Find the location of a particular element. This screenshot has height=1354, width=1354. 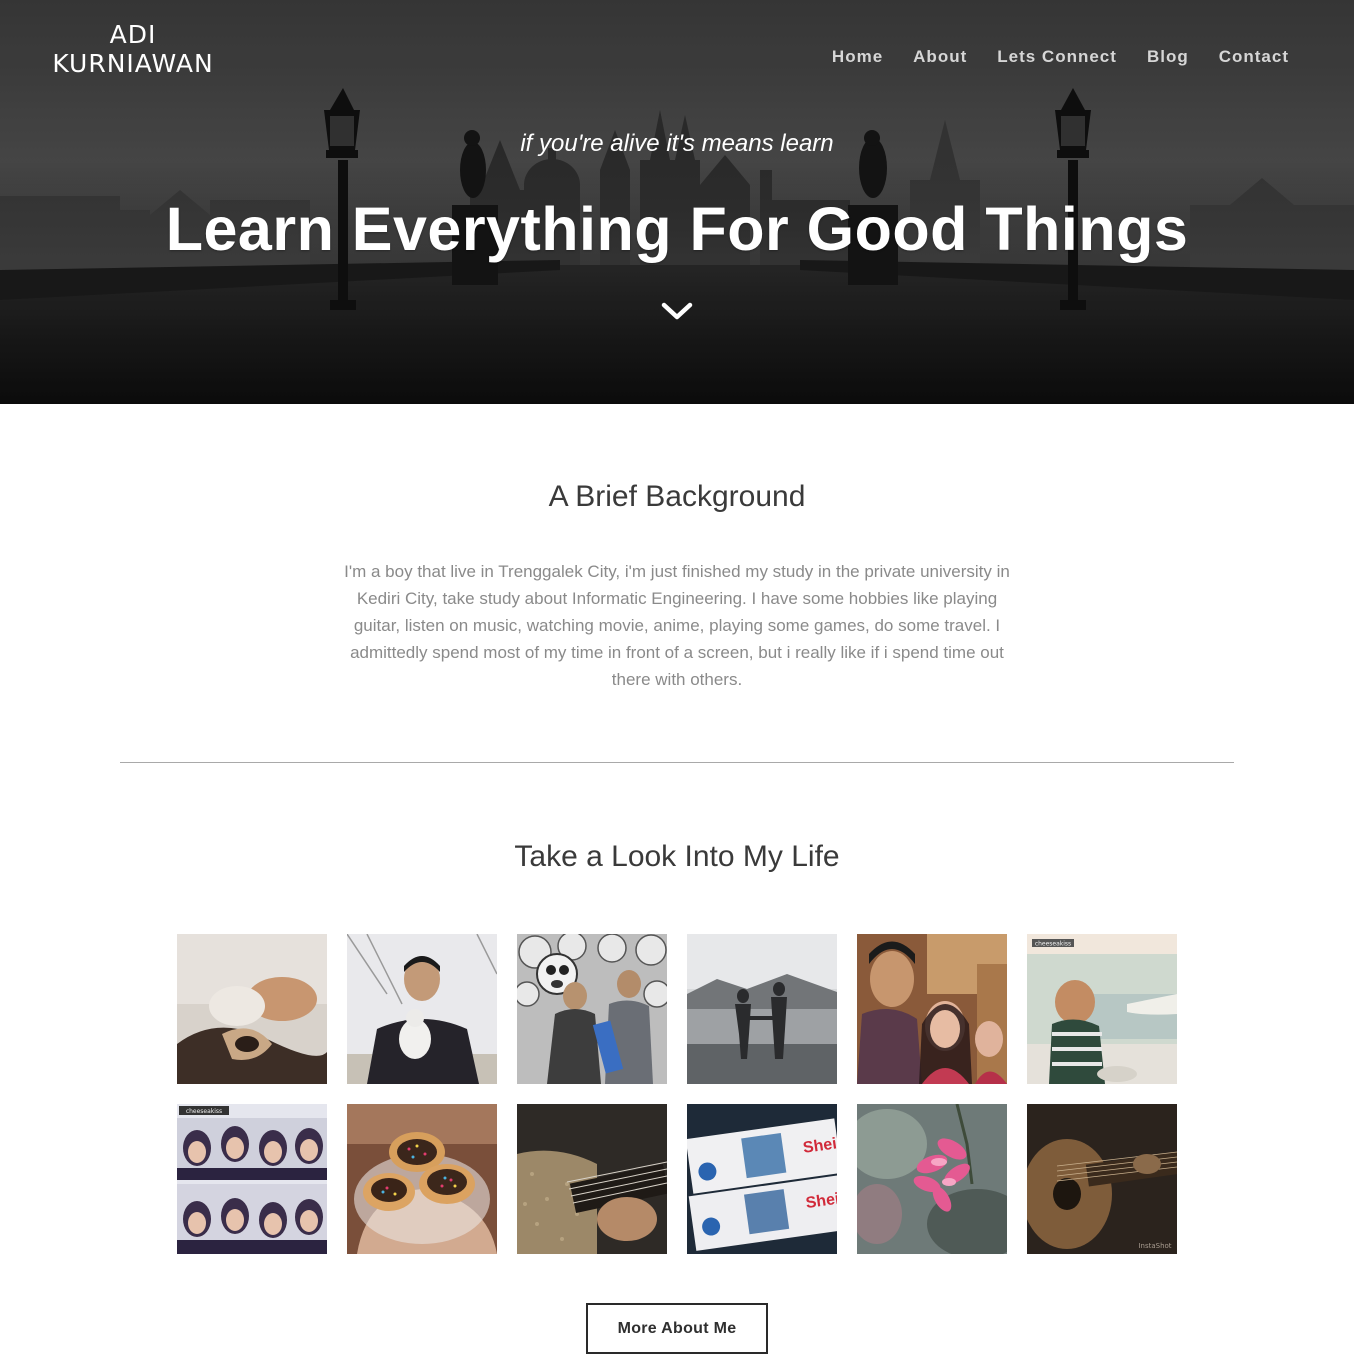

section-divider is located at coordinates (677, 762).